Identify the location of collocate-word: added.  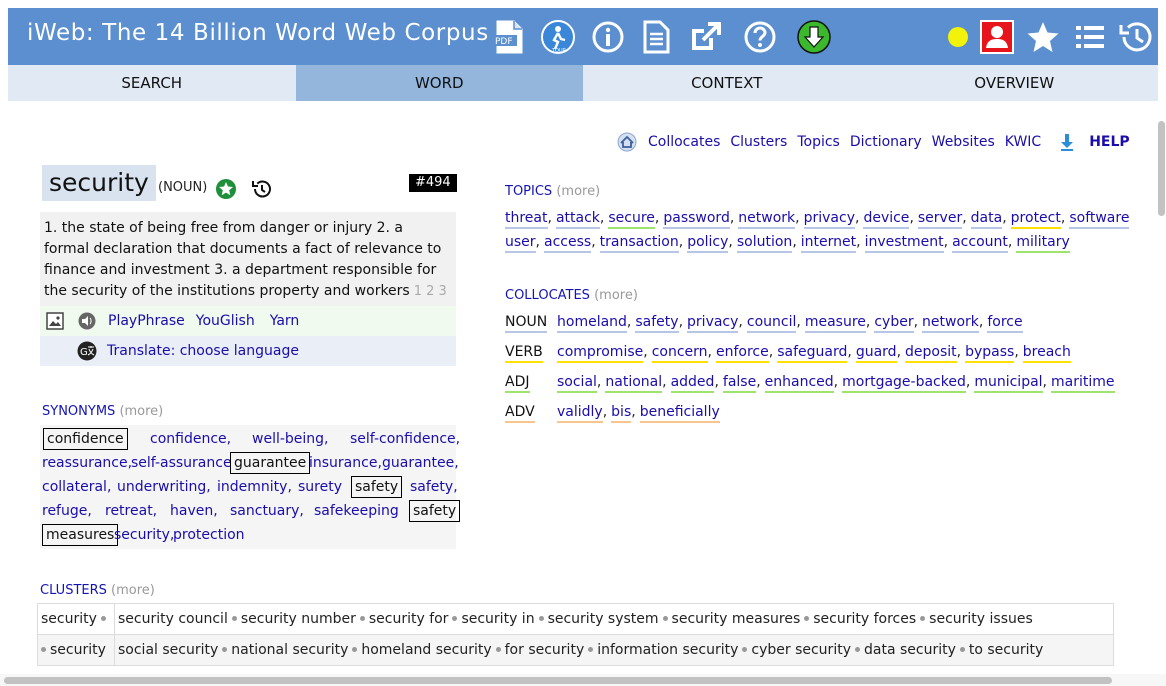
(692, 383).